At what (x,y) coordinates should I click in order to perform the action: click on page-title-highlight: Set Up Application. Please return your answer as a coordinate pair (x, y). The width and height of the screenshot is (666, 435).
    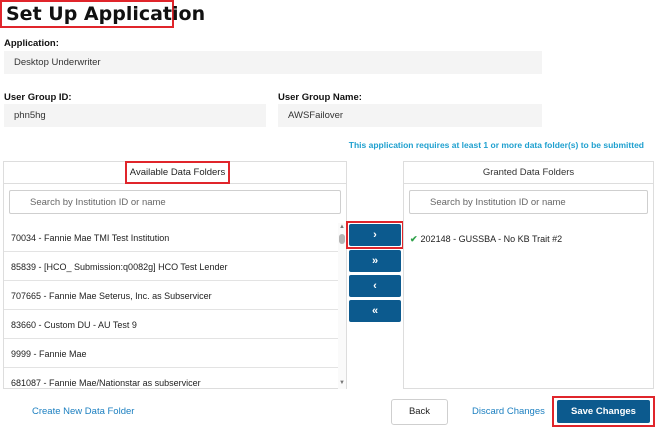
    Looking at the image, I should click on (102, 14).